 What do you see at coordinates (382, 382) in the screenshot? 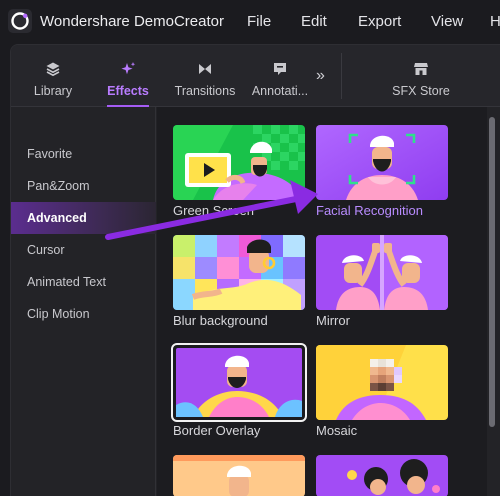
I see `mosaic-thumbnail` at bounding box center [382, 382].